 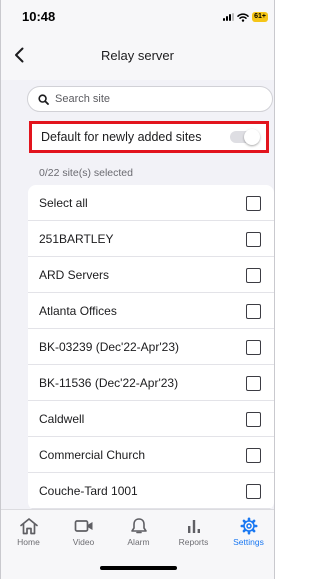 I want to click on default-new-sites-toggle, so click(x=245, y=137).